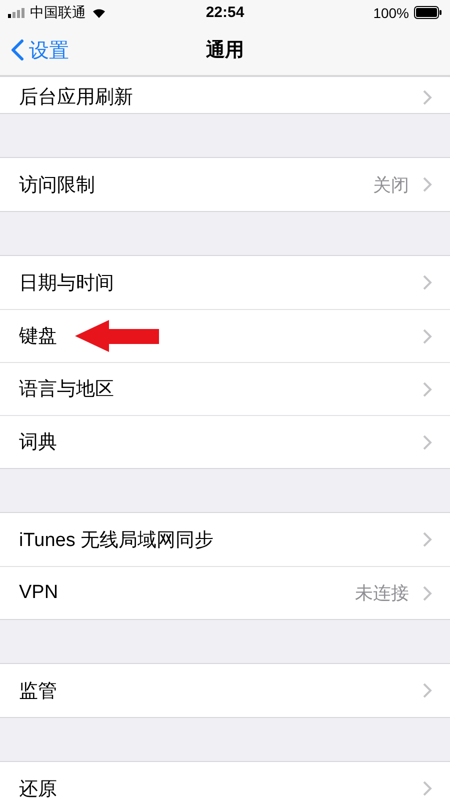  I want to click on settings-row: 访问限制 关闭, so click(225, 184).